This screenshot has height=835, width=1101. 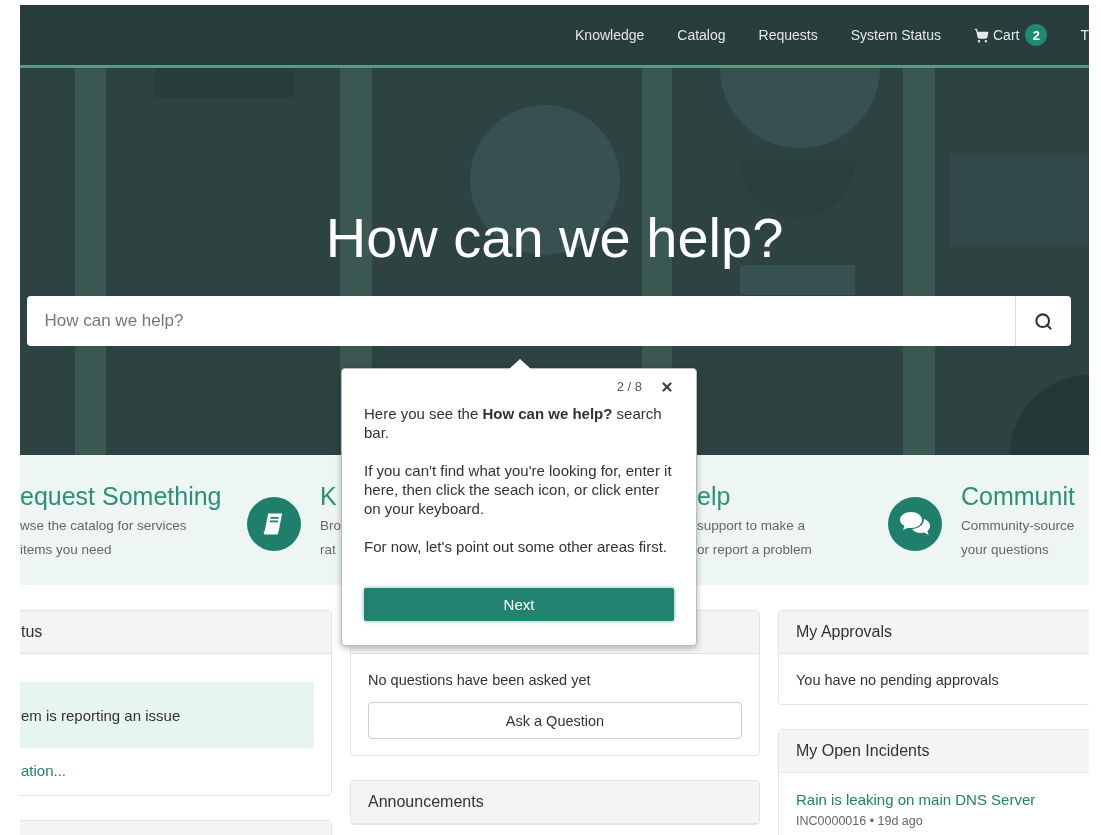 I want to click on incident-meta: INC0000016 • 19d ago, so click(x=860, y=821).